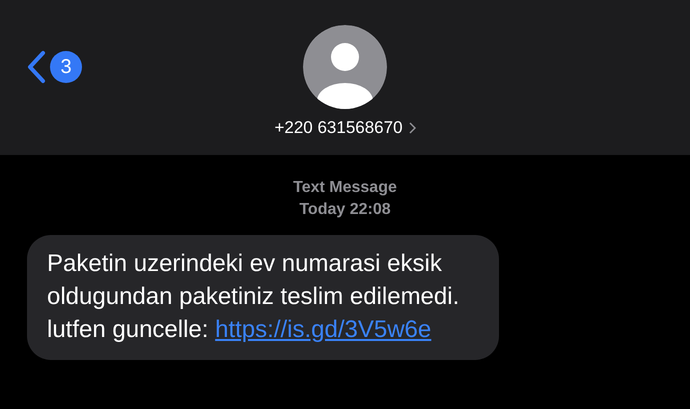 The height and width of the screenshot is (409, 690). I want to click on contact-number: +220 631568670, so click(338, 128).